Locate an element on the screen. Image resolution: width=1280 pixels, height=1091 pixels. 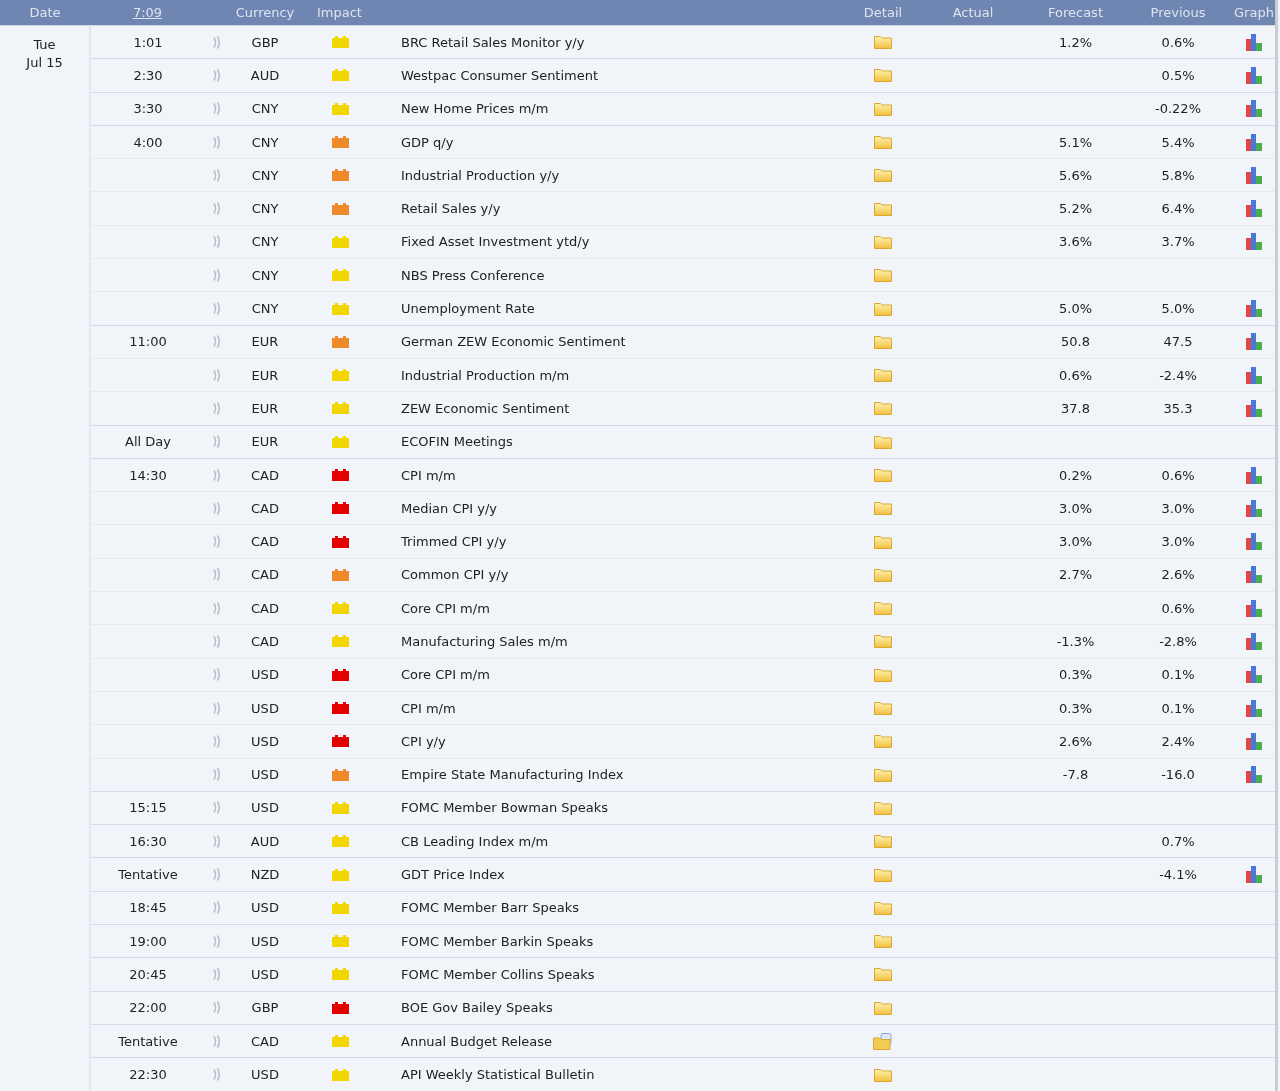
event-title: FOMC Member Collins Speaks is located at coordinates (498, 974).